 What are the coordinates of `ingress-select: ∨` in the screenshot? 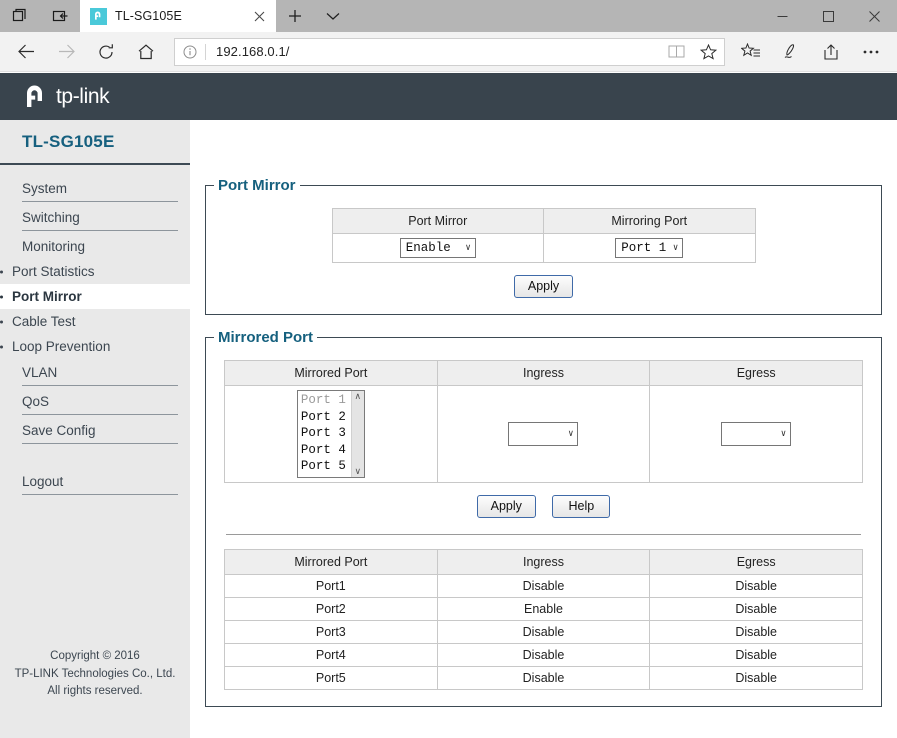 It's located at (543, 434).